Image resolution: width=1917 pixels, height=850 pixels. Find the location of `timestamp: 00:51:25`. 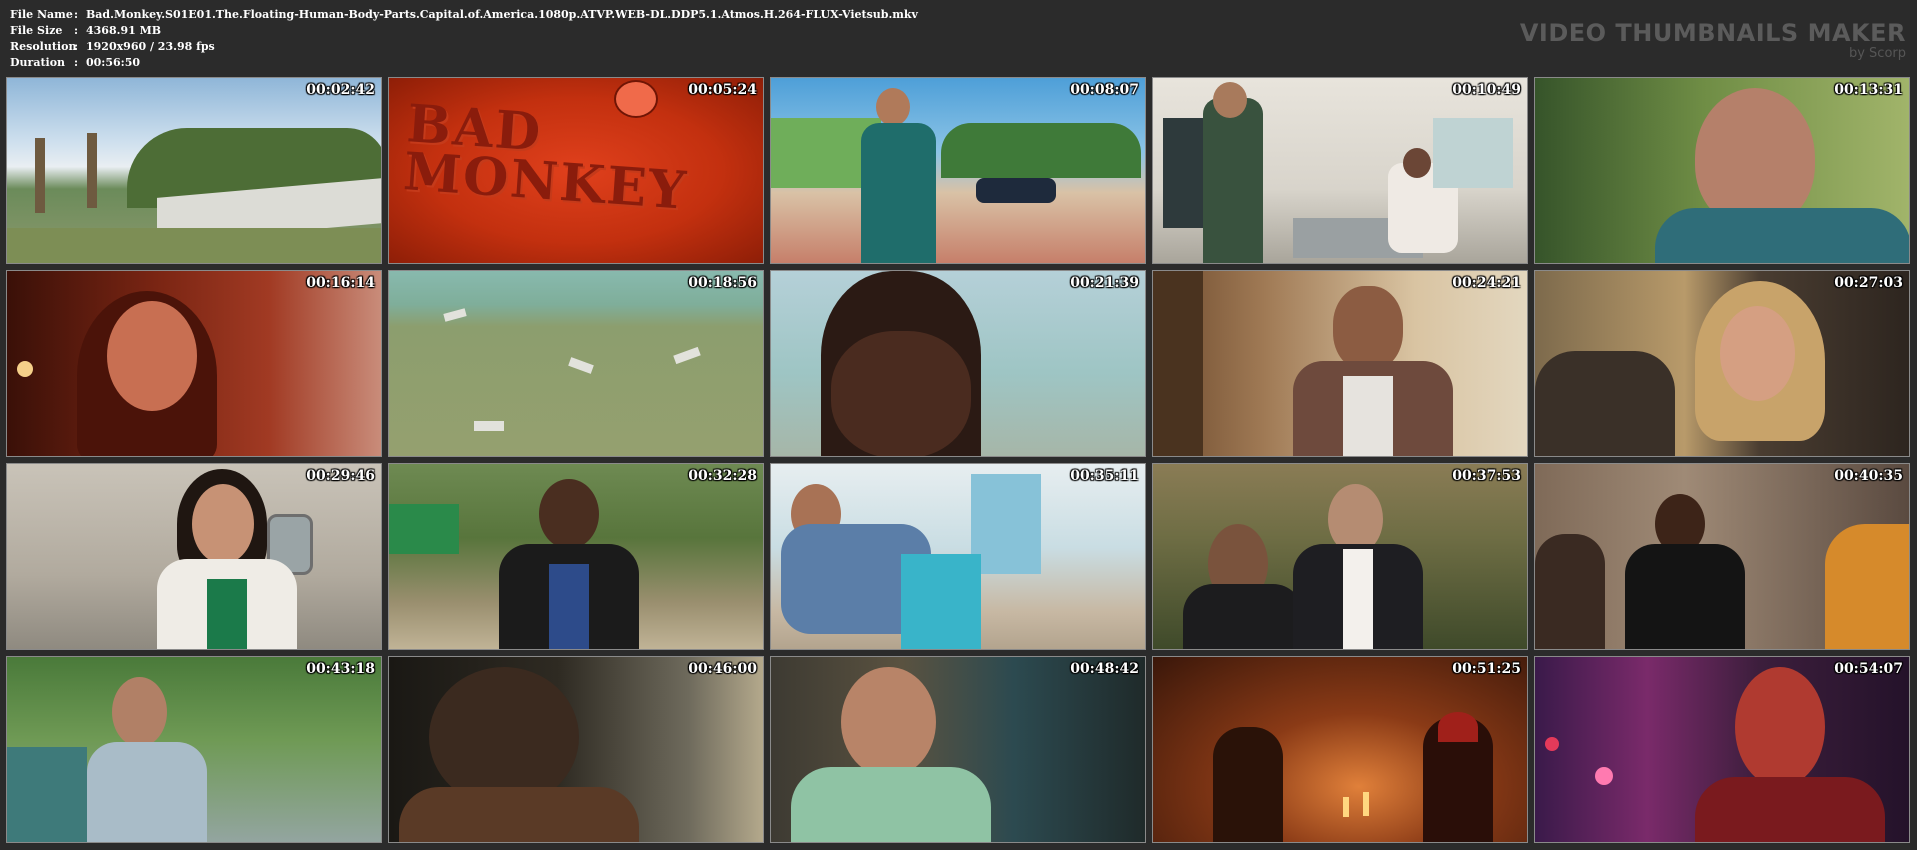

timestamp: 00:51:25 is located at coordinates (1486, 669).